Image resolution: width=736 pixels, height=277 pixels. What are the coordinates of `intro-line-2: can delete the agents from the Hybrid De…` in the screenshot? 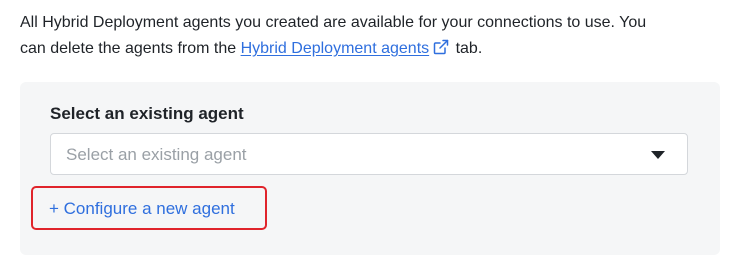 It's located at (370, 49).